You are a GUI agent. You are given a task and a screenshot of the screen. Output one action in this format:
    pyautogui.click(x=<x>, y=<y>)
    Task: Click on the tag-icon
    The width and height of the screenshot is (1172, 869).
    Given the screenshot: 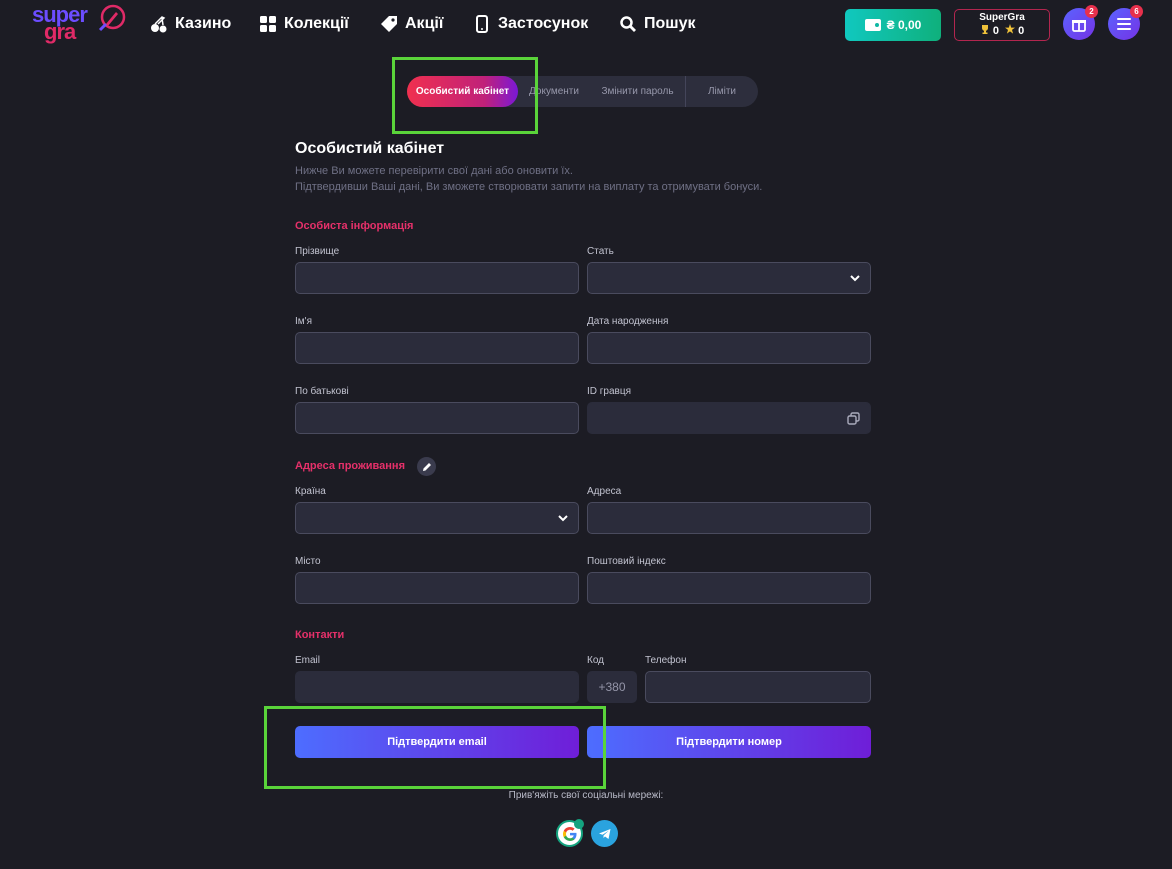 What is the action you would take?
    pyautogui.click(x=389, y=24)
    